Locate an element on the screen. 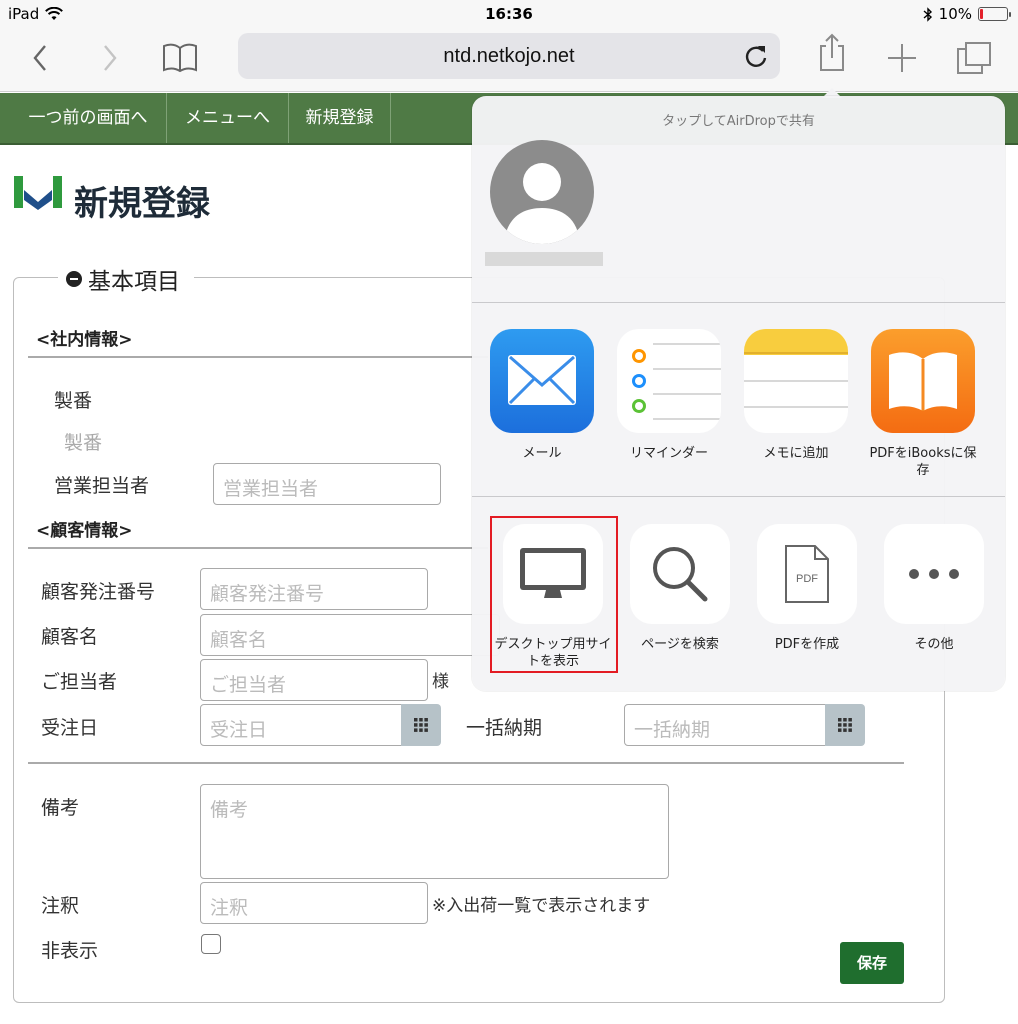  person-silhouette-icon is located at coordinates (542, 203).